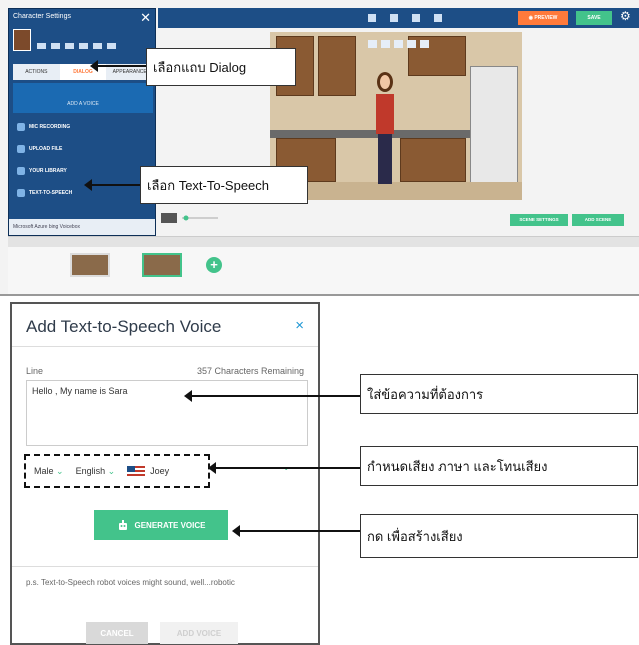 Image resolution: width=639 pixels, height=645 pixels. Describe the element at coordinates (21, 171) in the screenshot. I see `library-icon` at that location.